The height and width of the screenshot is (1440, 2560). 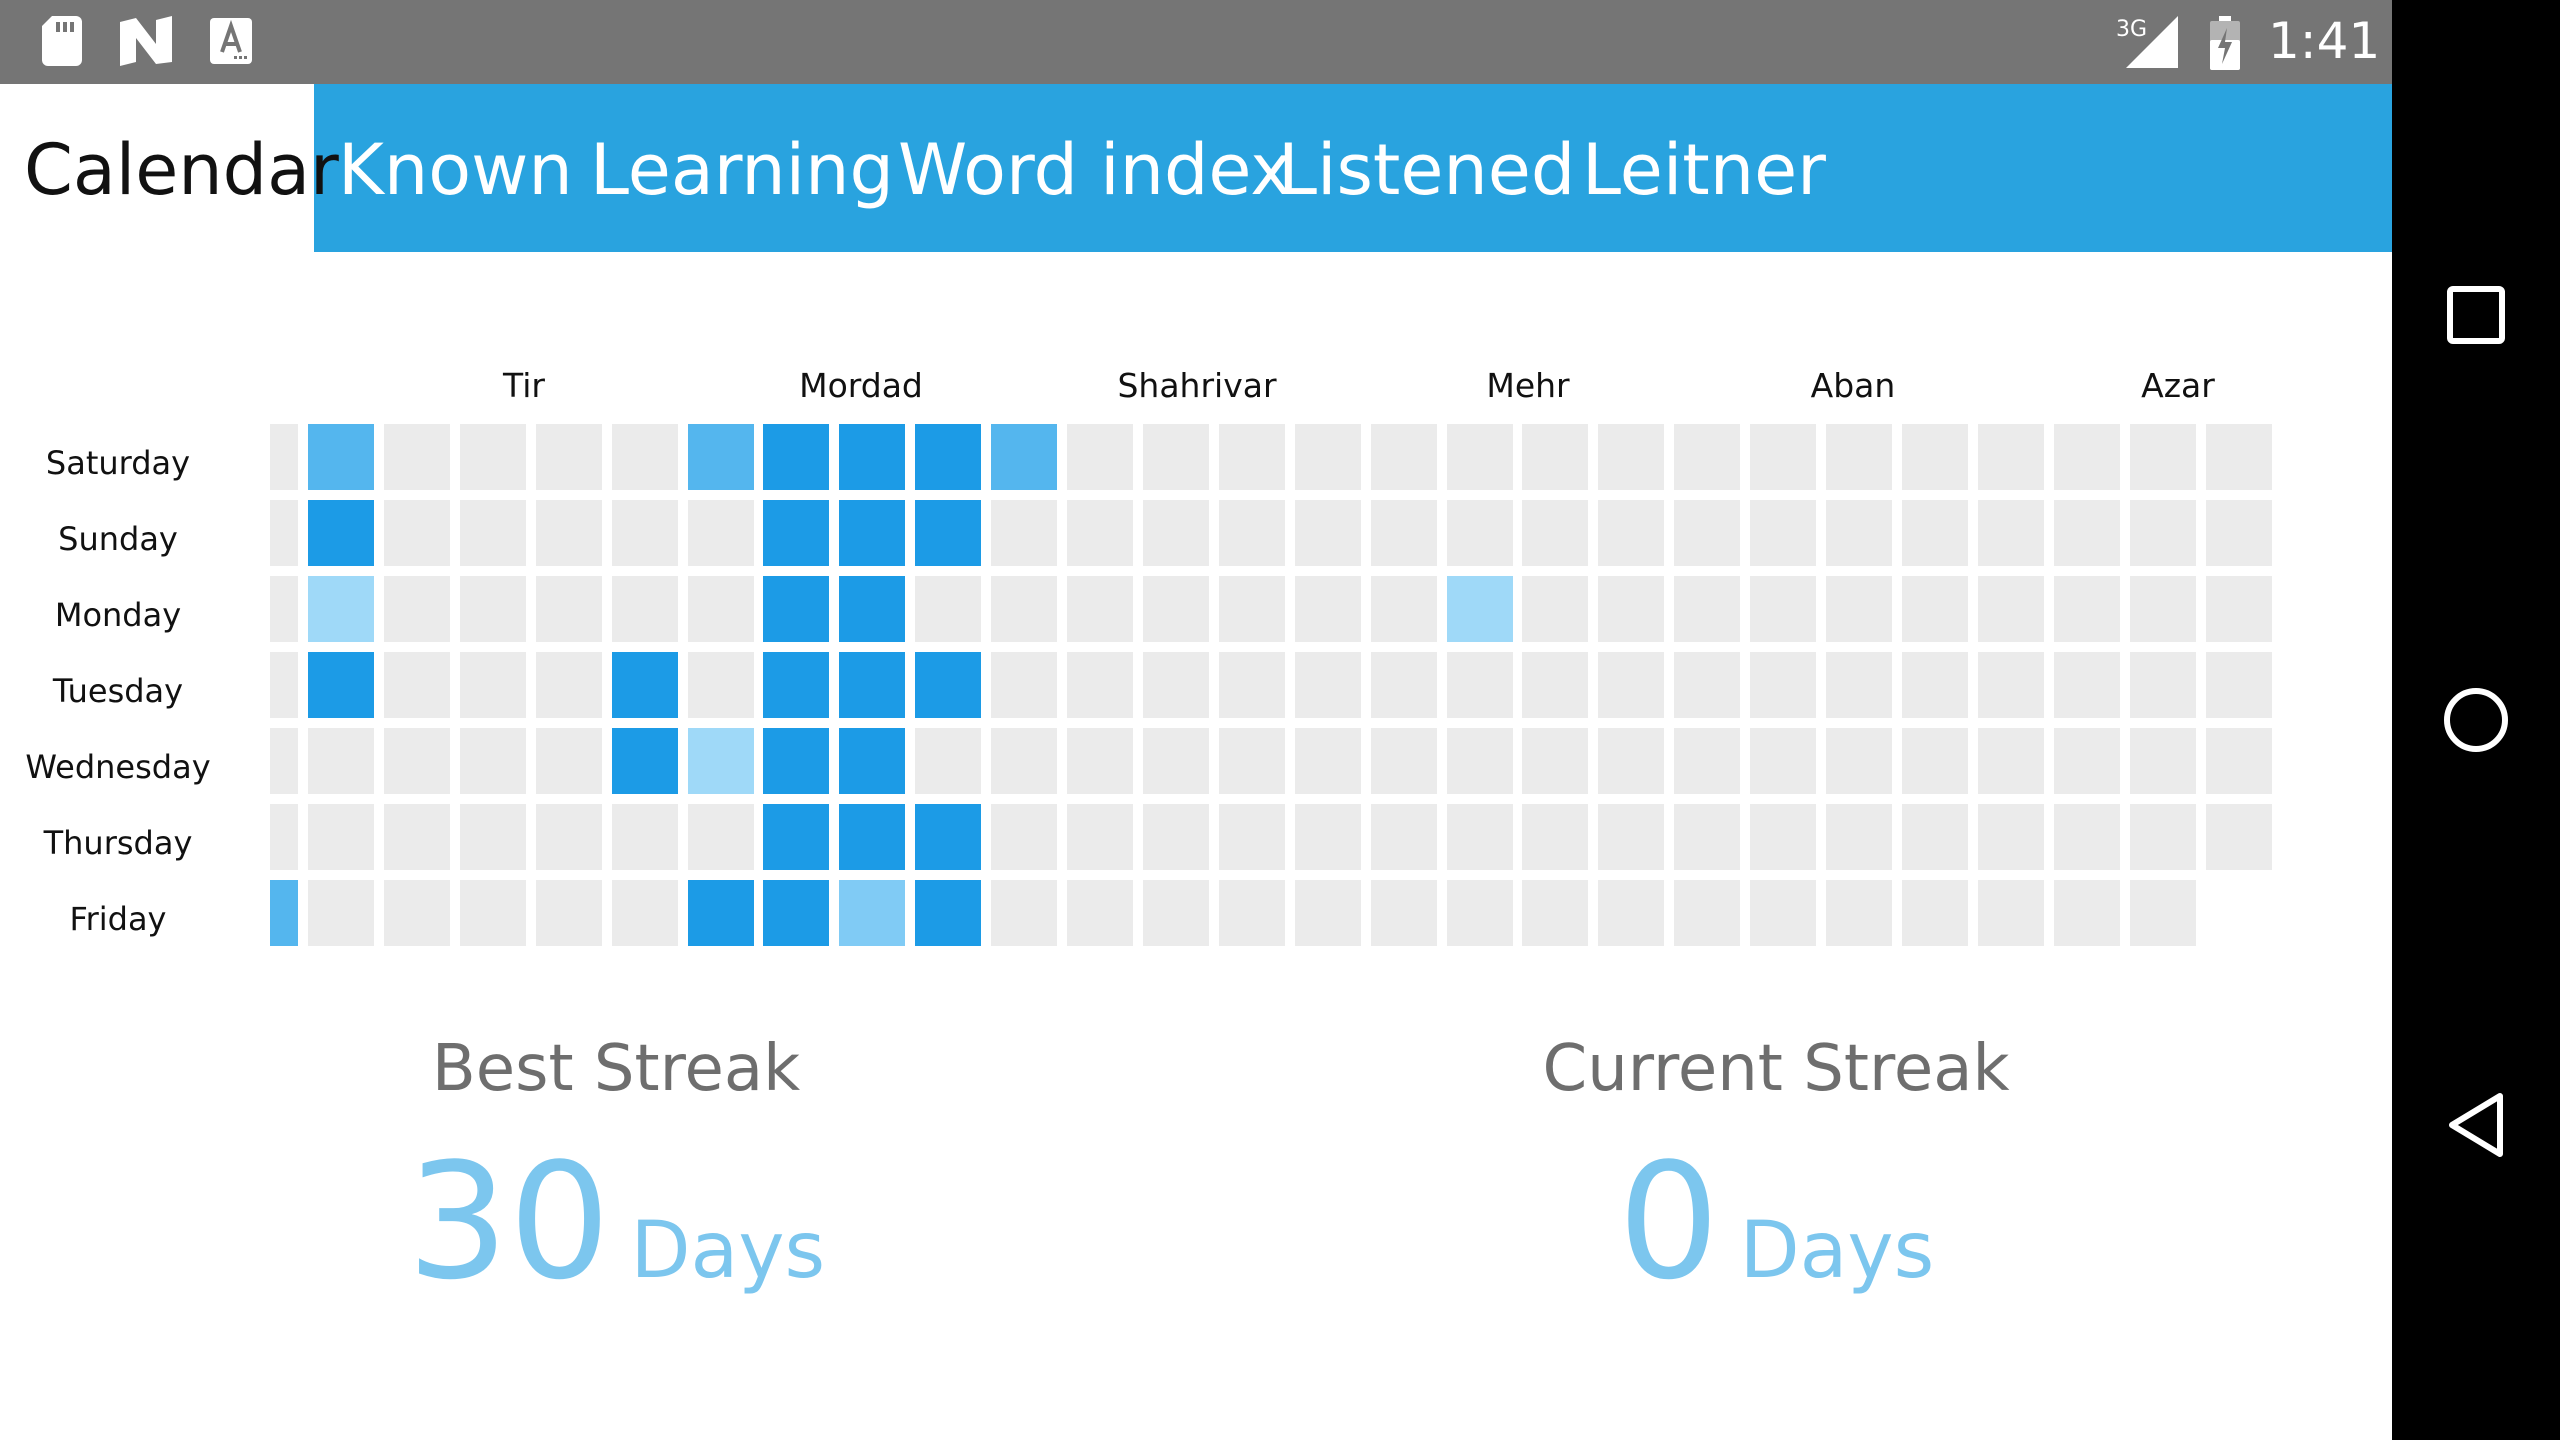 What do you see at coordinates (1668, 1221) in the screenshot?
I see `current-streak-number: 0` at bounding box center [1668, 1221].